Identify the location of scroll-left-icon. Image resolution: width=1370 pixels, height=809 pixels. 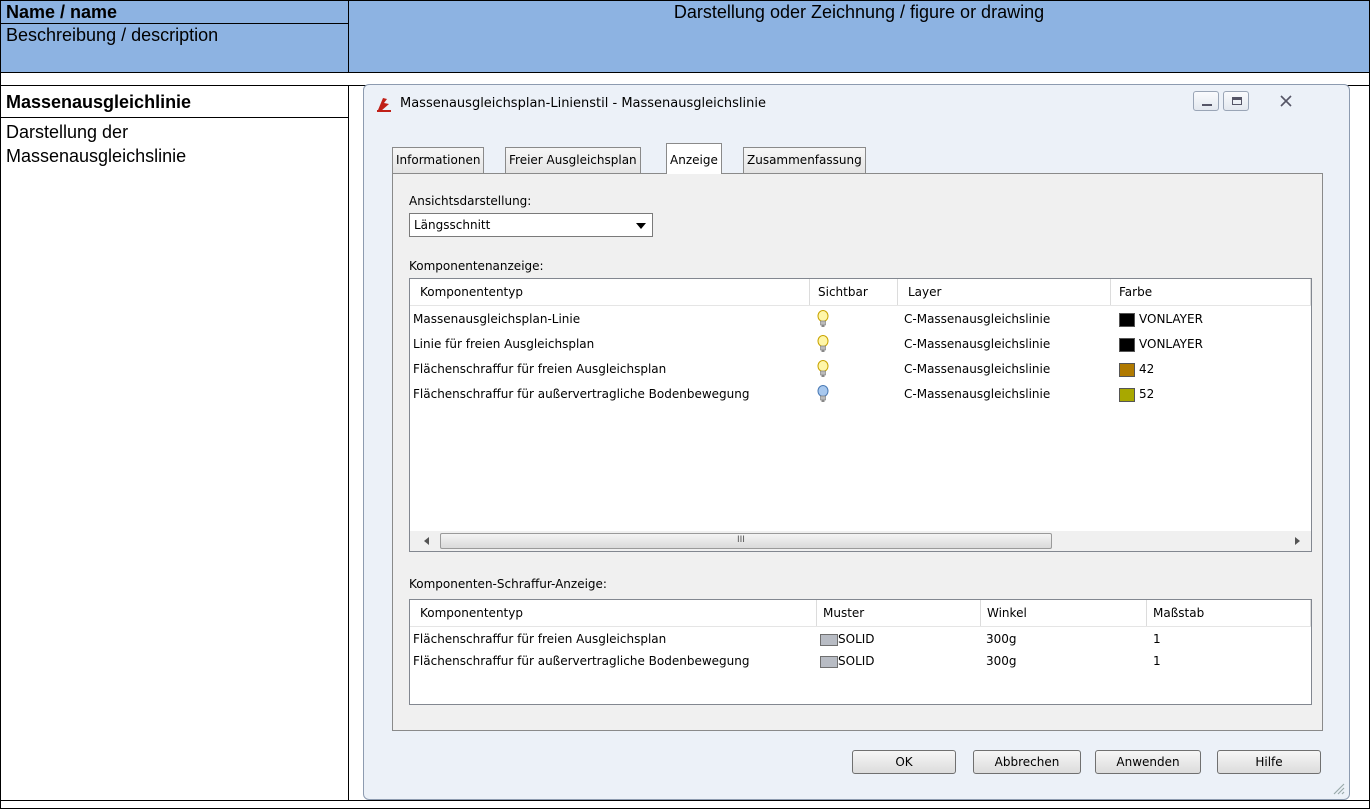
(426, 541).